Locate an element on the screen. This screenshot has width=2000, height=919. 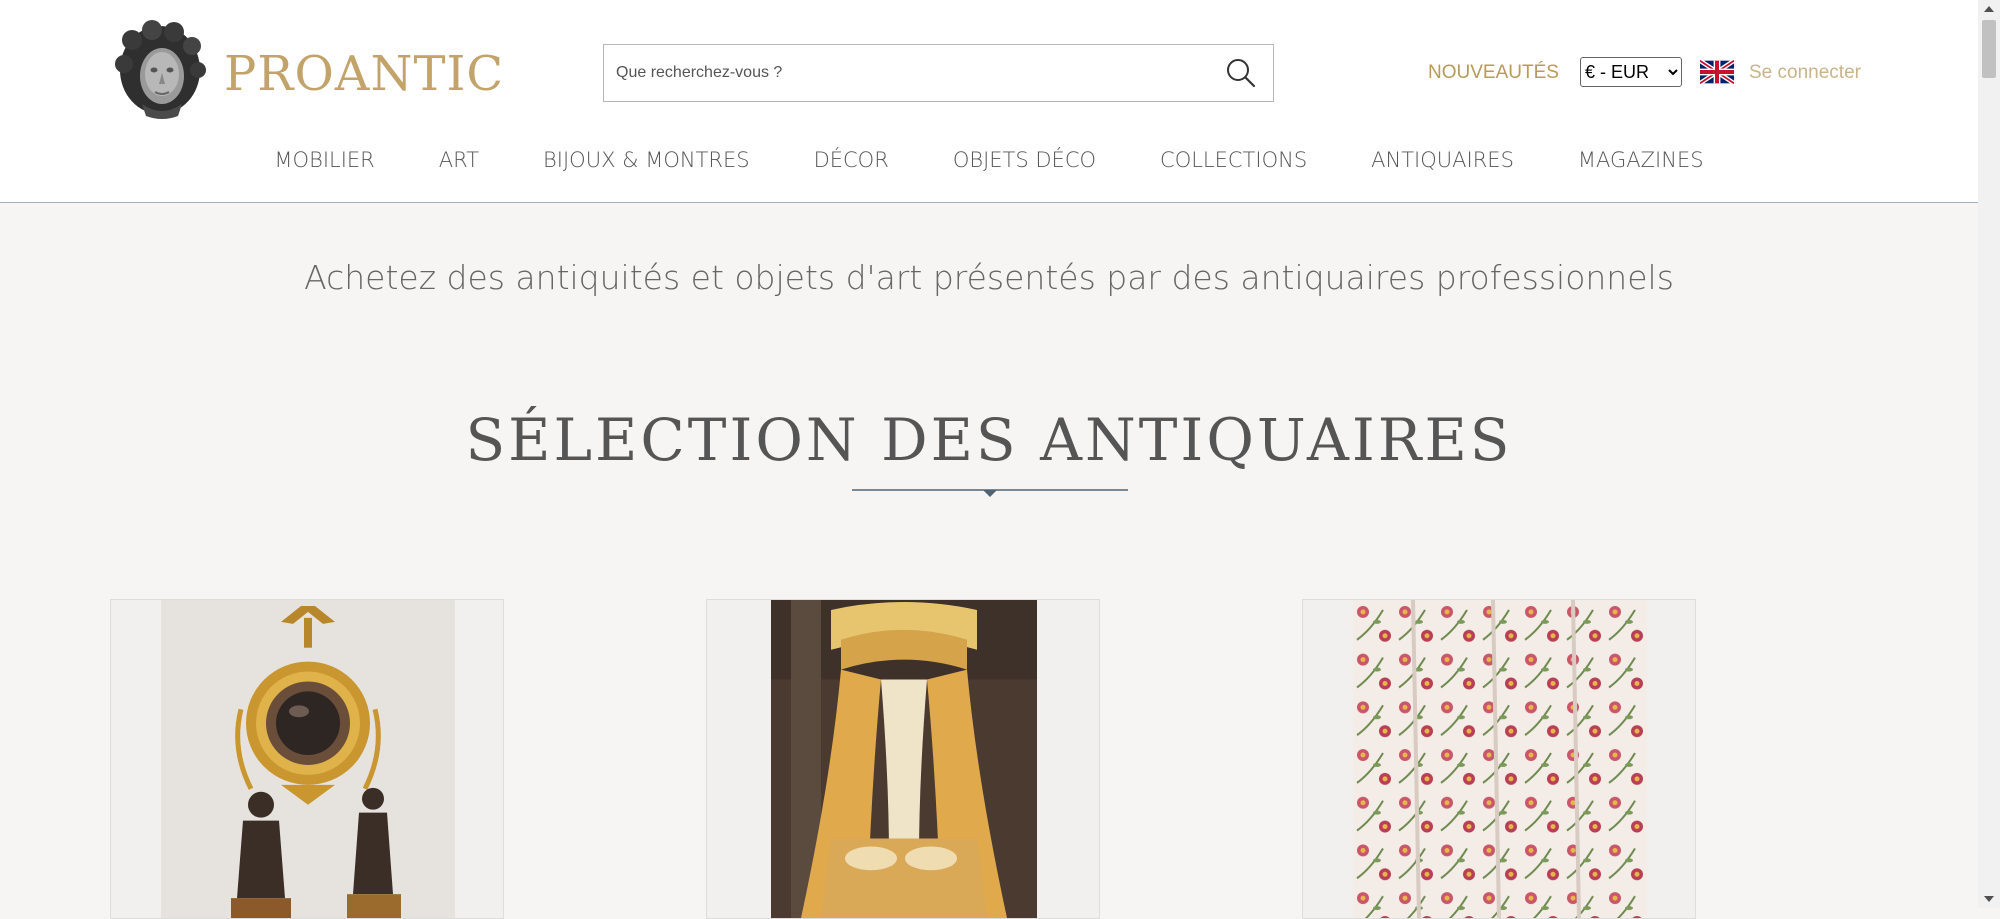
scroll-up-arrow-icon is located at coordinates (1989, 9).